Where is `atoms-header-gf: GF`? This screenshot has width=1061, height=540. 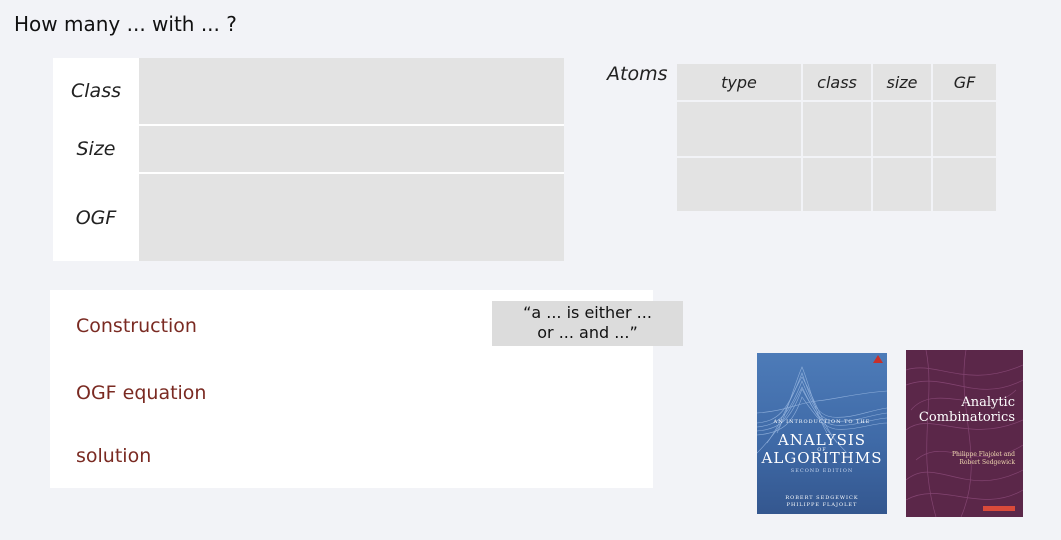
atoms-header-gf: GF is located at coordinates (964, 82).